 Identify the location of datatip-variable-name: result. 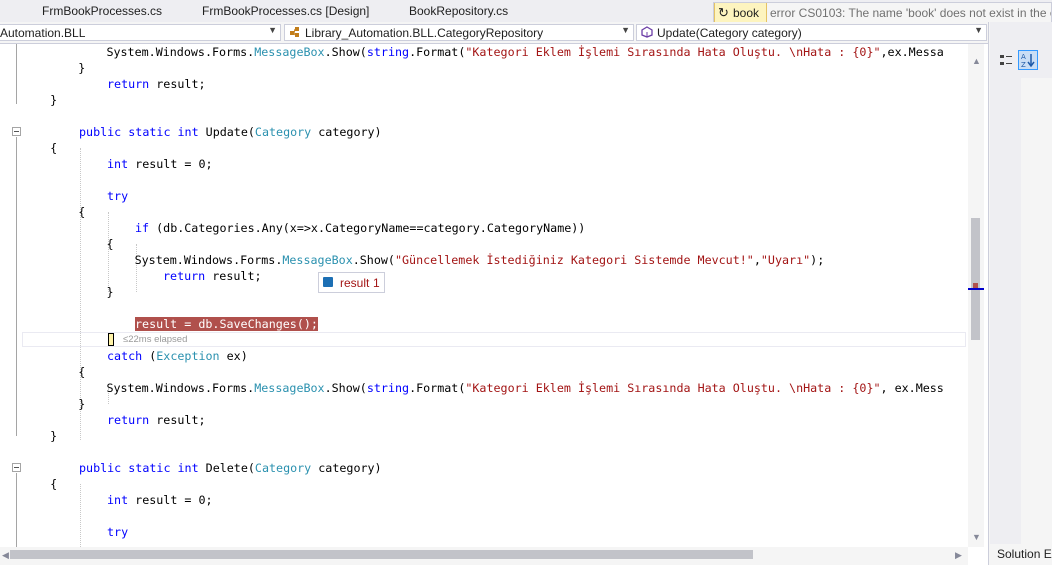
(355, 283).